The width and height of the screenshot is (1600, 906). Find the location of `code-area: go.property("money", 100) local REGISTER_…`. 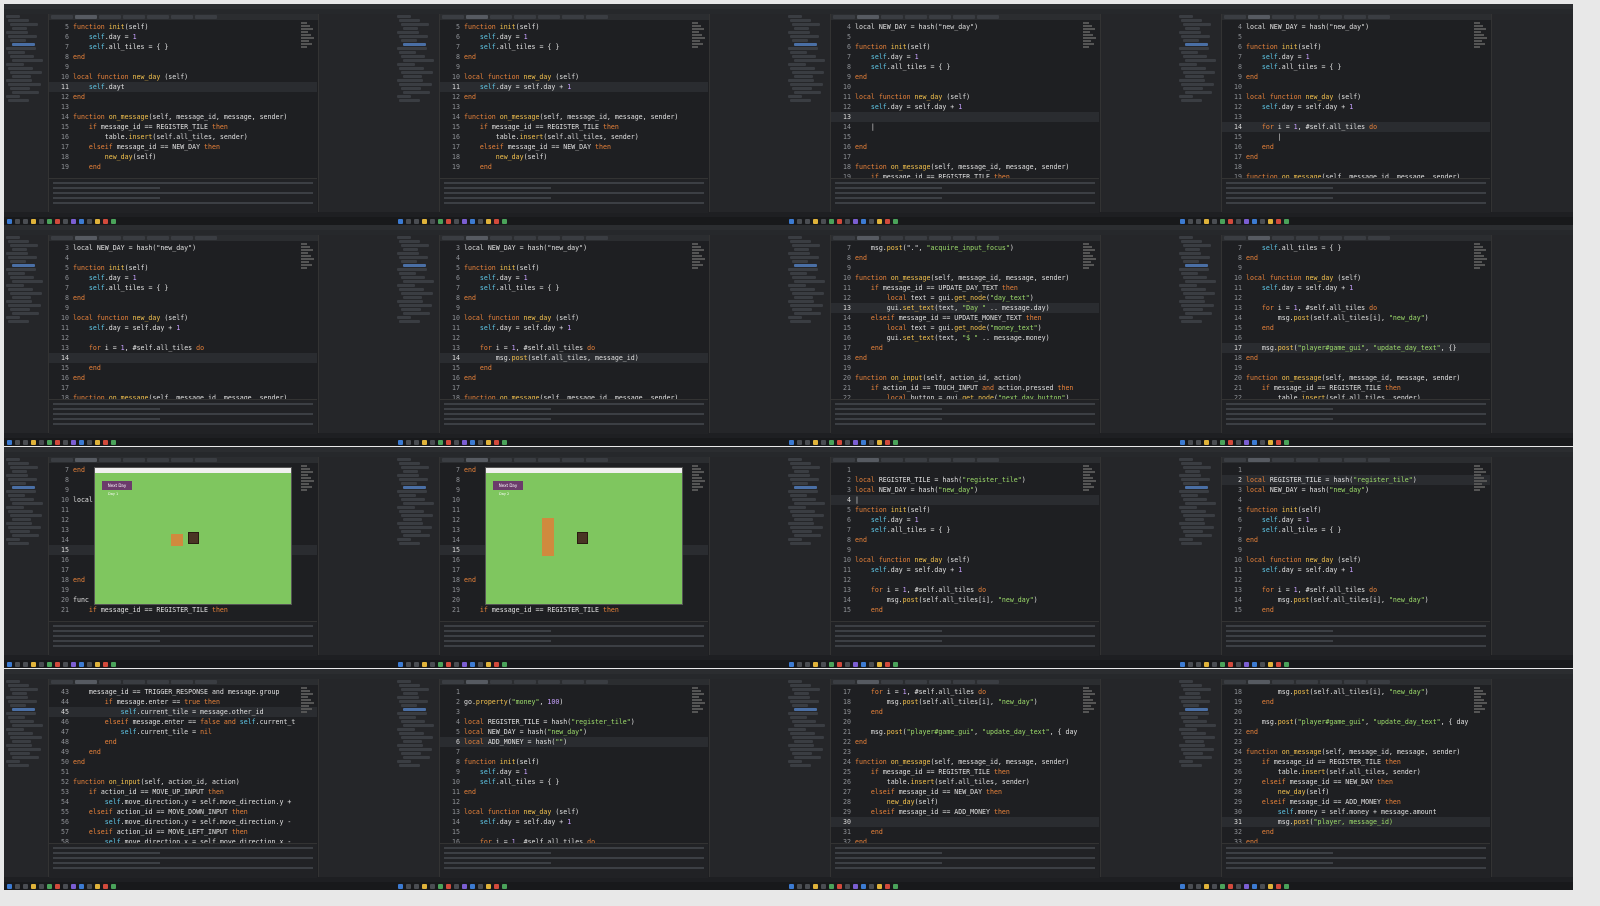

code-area: go.property("money", 100) local REGISTER_… is located at coordinates (584, 764).